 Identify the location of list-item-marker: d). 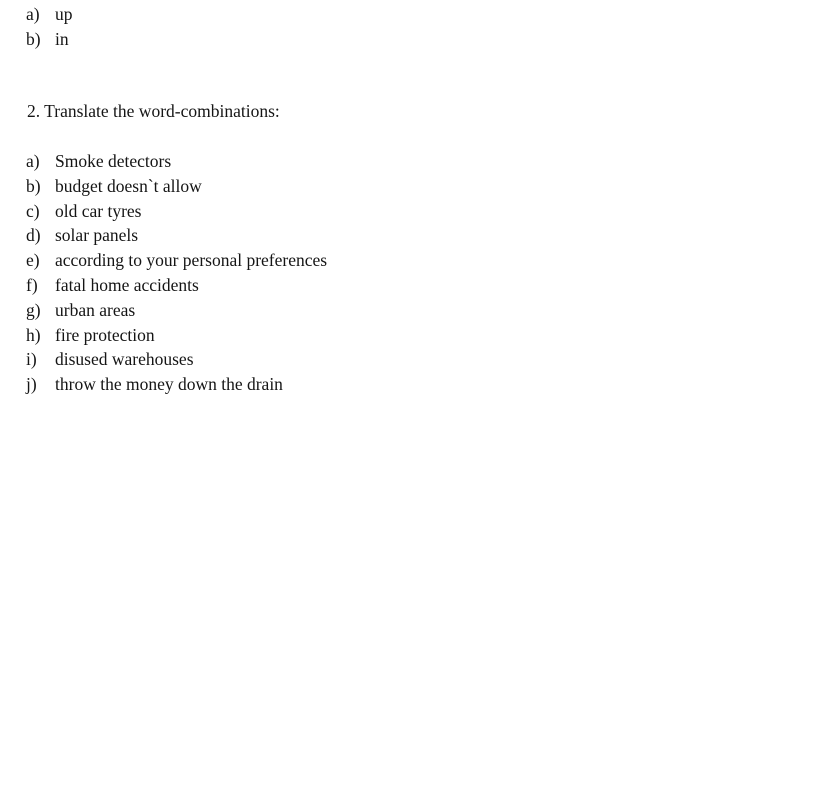
(33, 235).